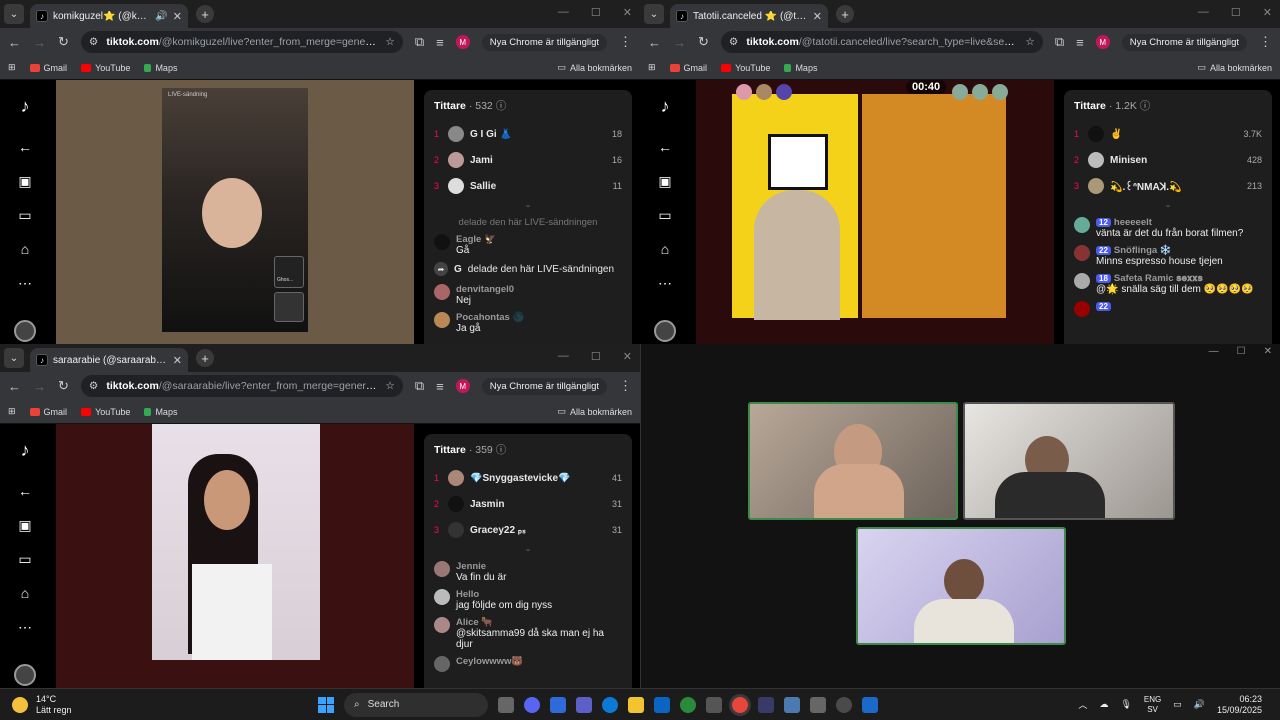 This screenshot has height=720, width=1280. I want to click on viewer-row: 1 💎Snyggastevicke💎 41, so click(528, 478).